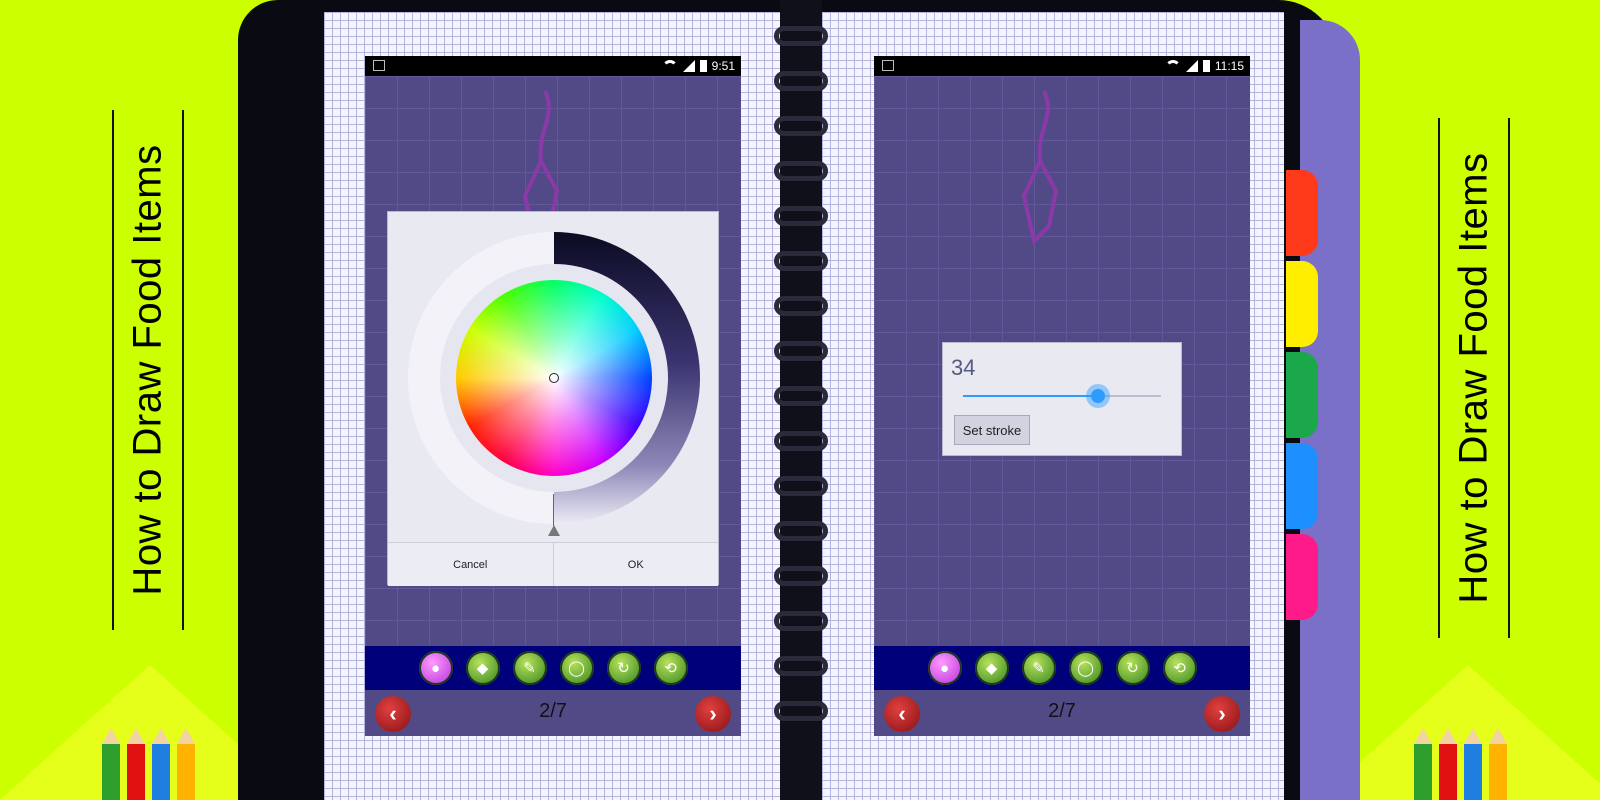 This screenshot has width=1600, height=800. I want to click on side-banner-left: How to Draw Food Items, so click(148, 370).